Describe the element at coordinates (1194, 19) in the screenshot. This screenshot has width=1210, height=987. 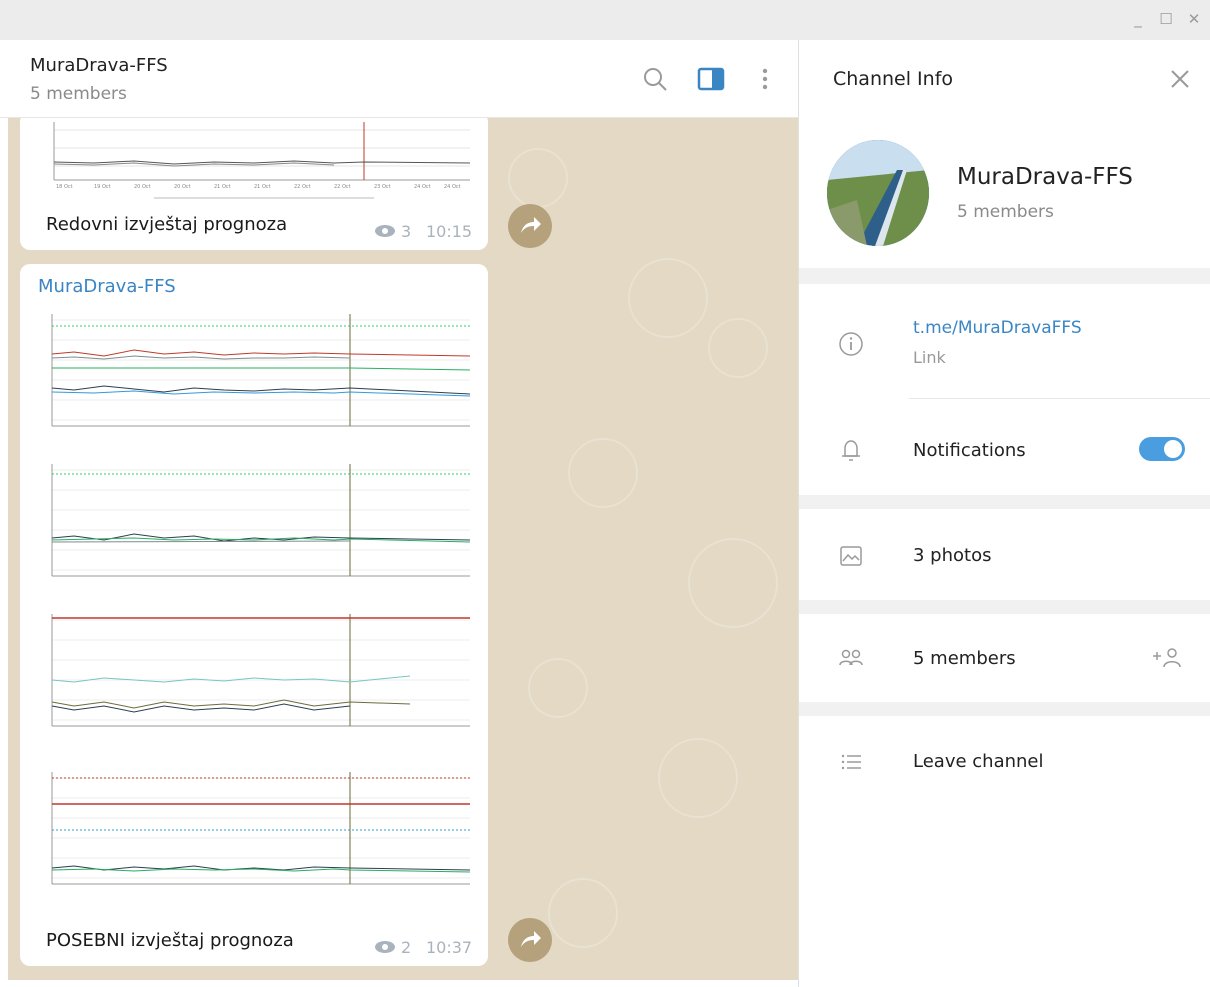
I see `close-window-button: ✕` at that location.